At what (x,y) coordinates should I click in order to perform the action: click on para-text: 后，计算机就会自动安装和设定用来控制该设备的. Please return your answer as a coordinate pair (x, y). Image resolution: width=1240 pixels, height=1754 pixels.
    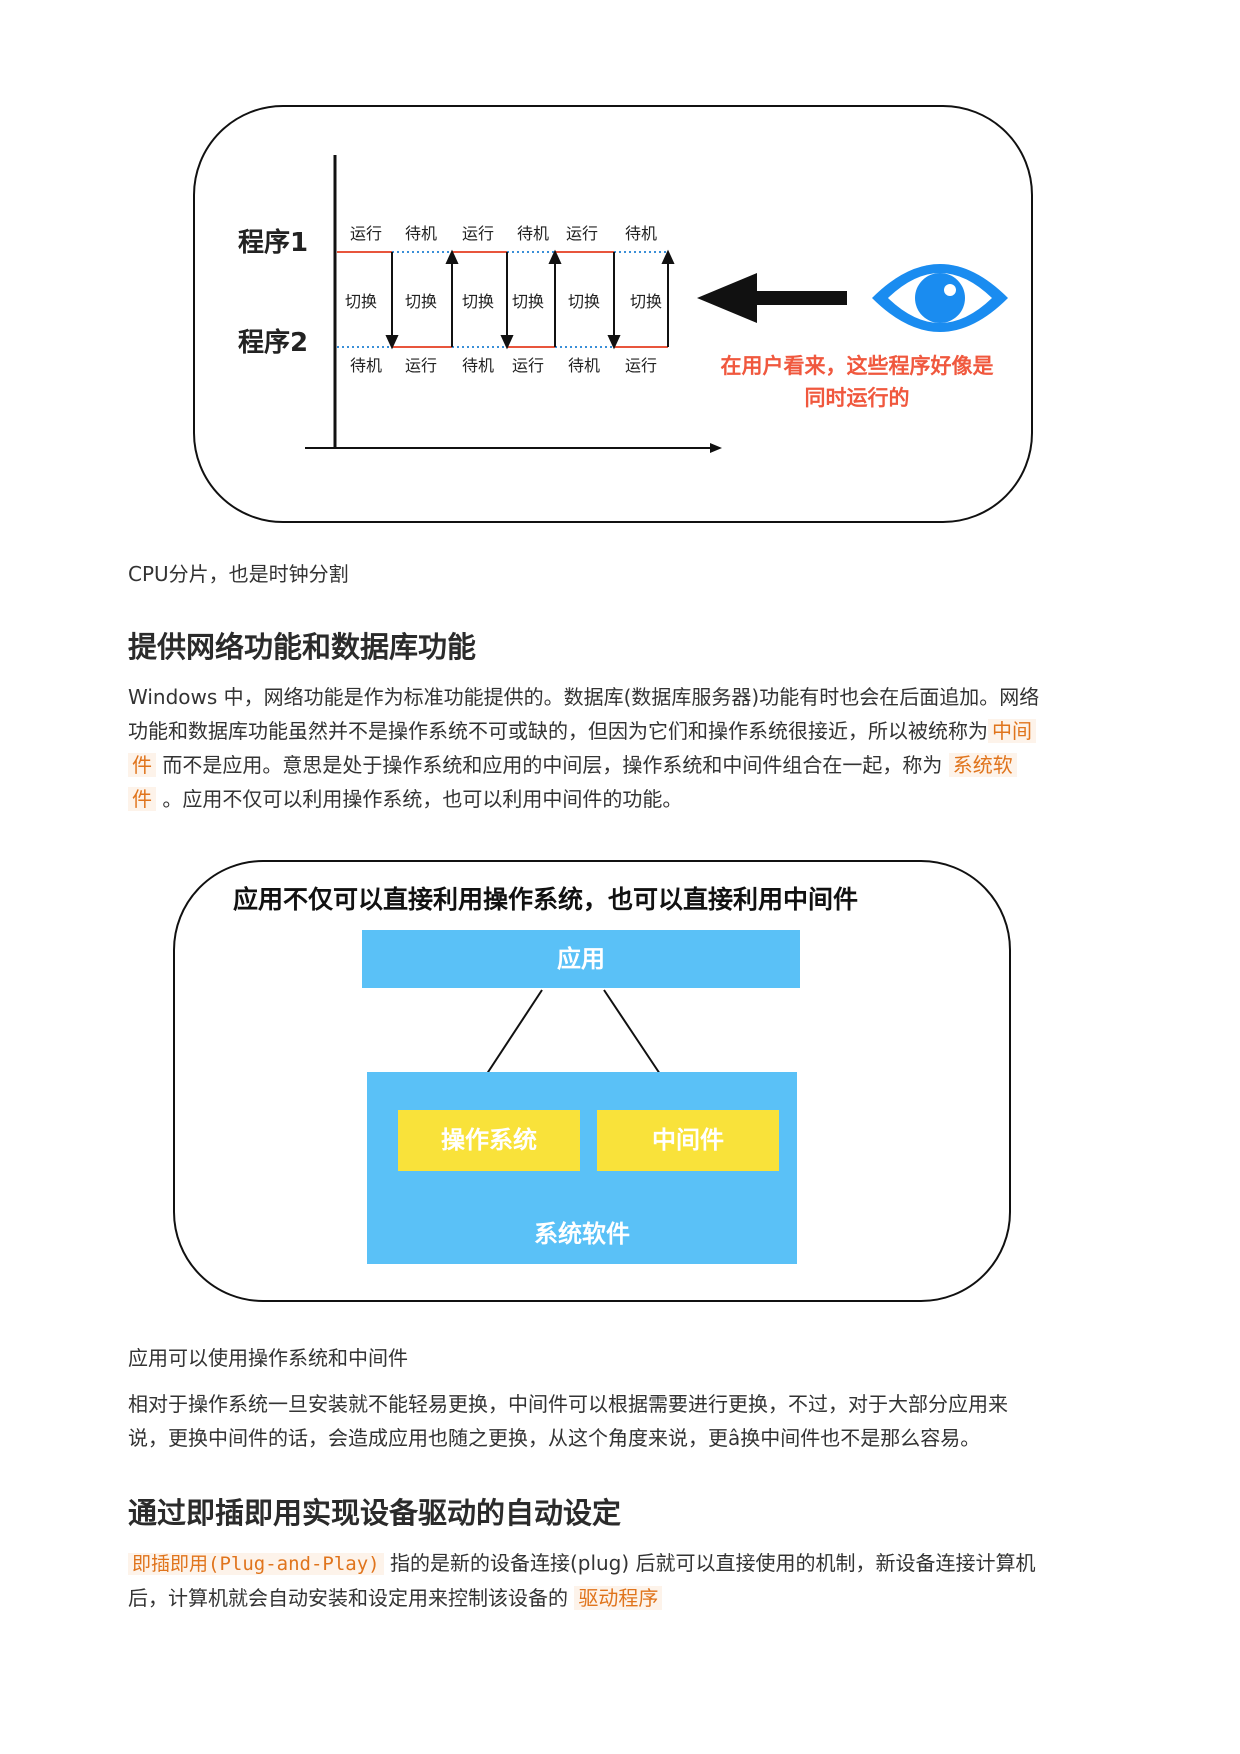
    Looking at the image, I should click on (348, 1598).